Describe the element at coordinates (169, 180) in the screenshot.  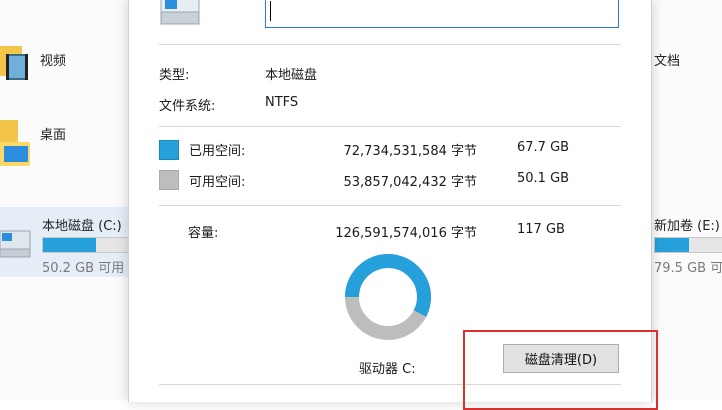
I see `free-space-swatch` at that location.